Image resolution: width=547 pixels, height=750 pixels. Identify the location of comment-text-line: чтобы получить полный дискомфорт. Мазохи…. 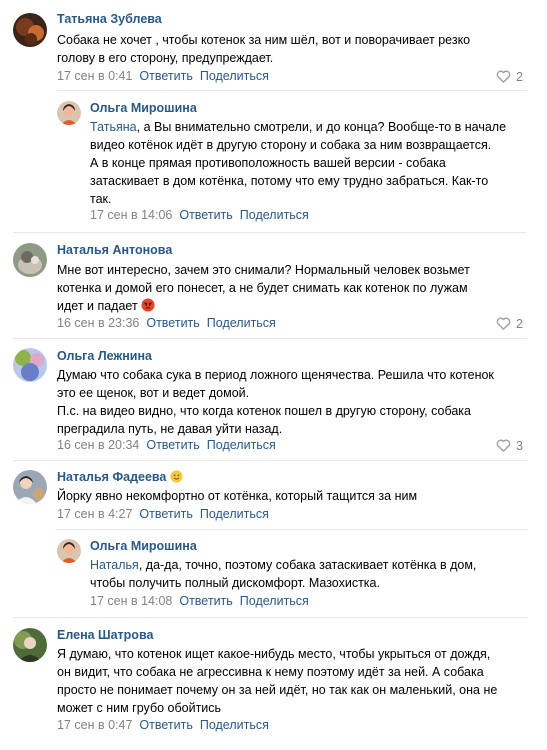
(235, 583).